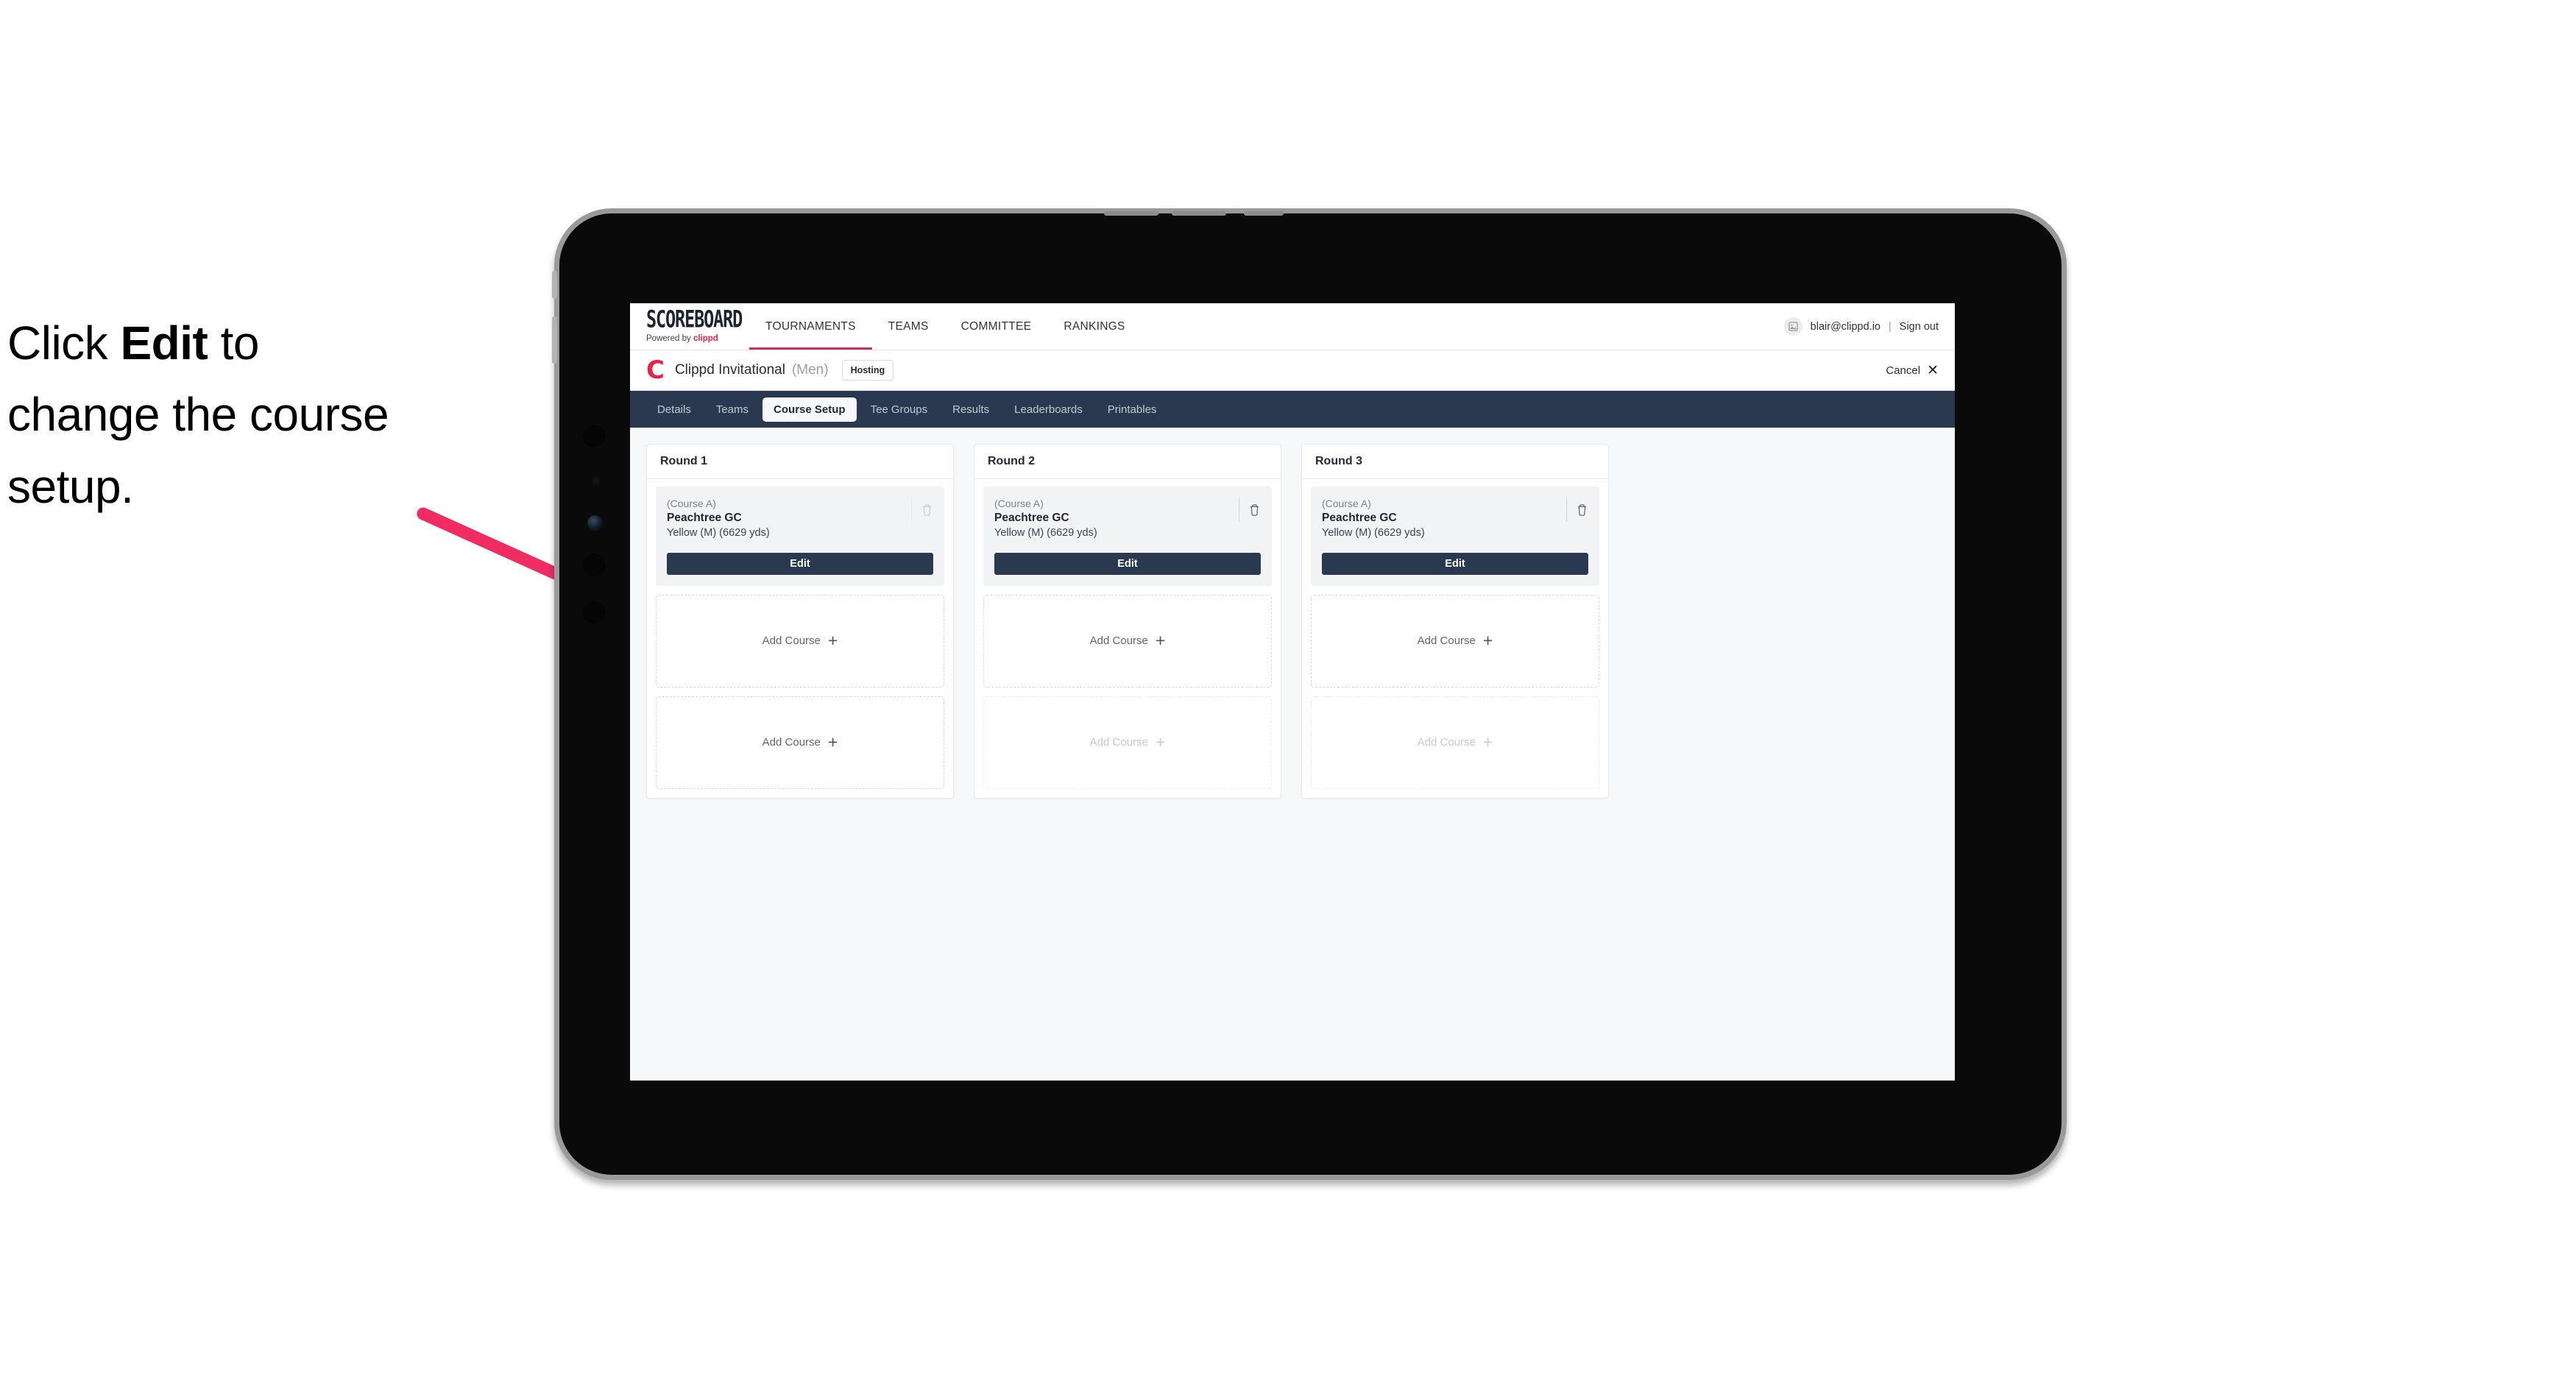 Image resolution: width=2576 pixels, height=1386 pixels. I want to click on nav-item-rankings: RANKINGS, so click(1094, 326).